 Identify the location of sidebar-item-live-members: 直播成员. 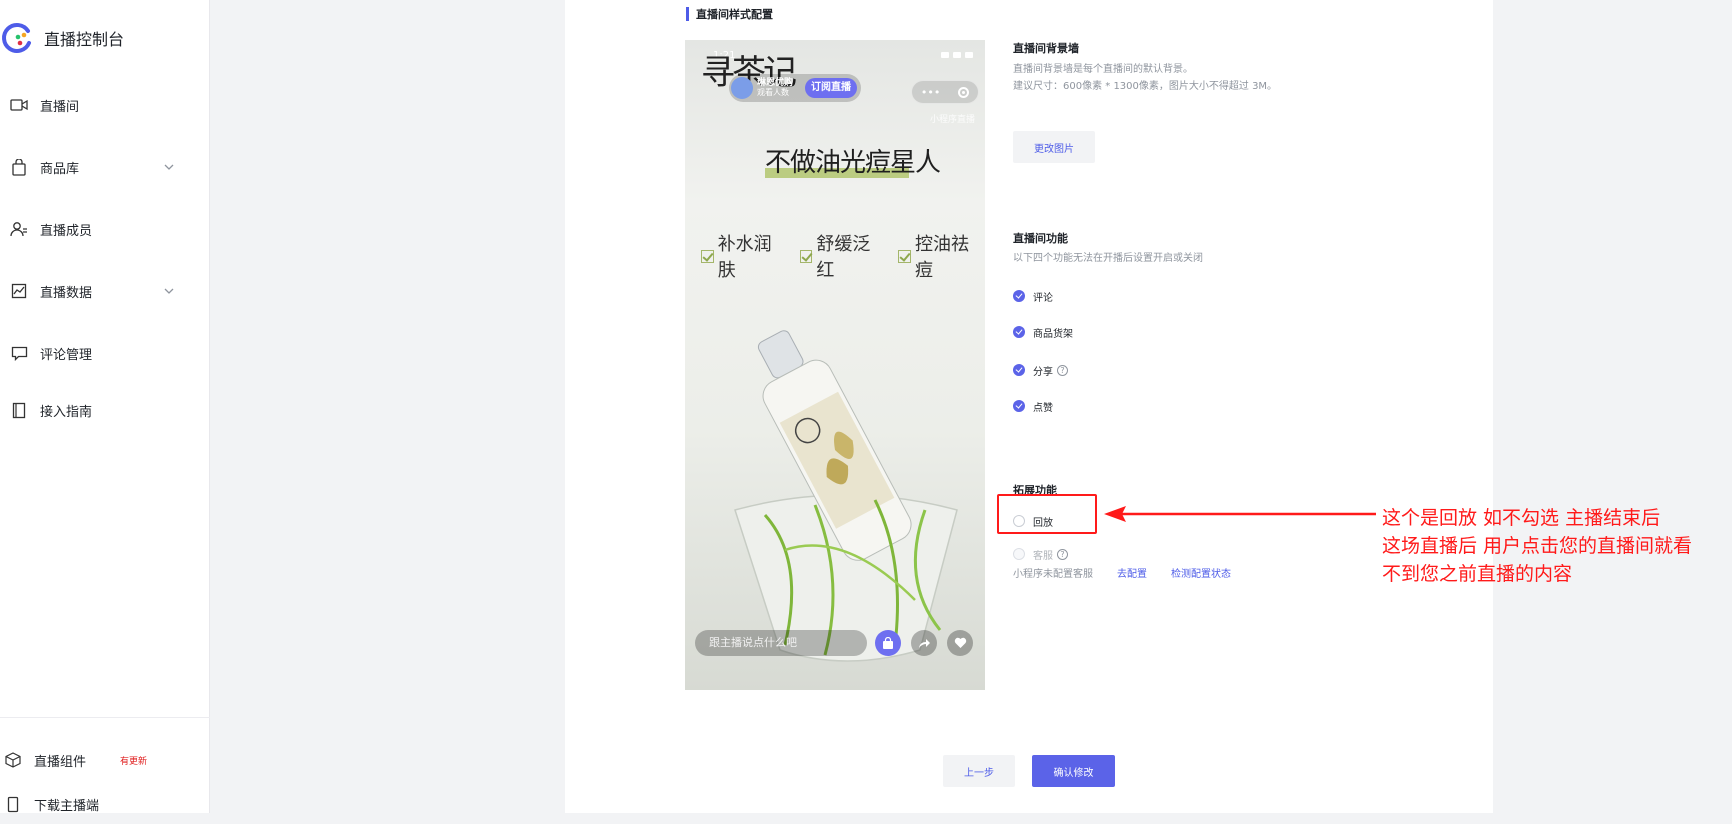
(105, 229).